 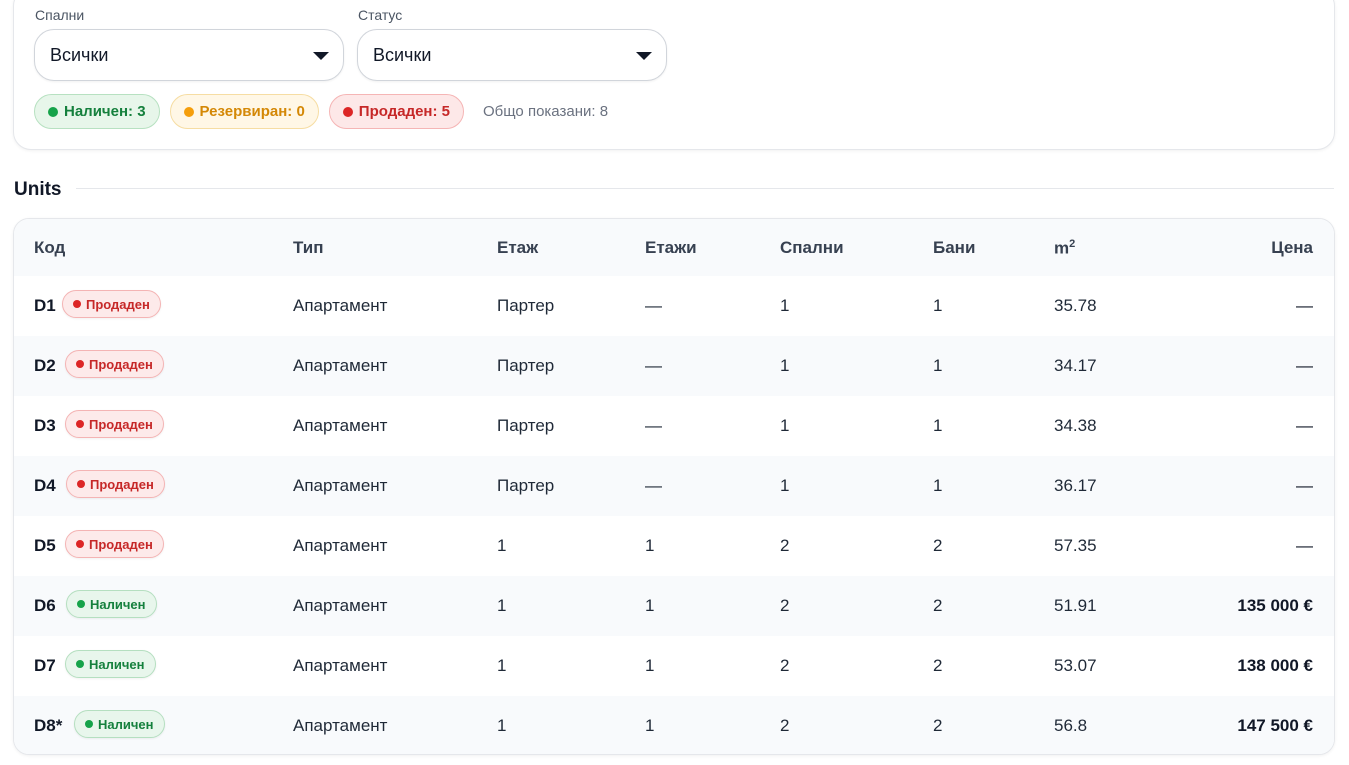 I want to click on header-baths: Бани, so click(x=954, y=248).